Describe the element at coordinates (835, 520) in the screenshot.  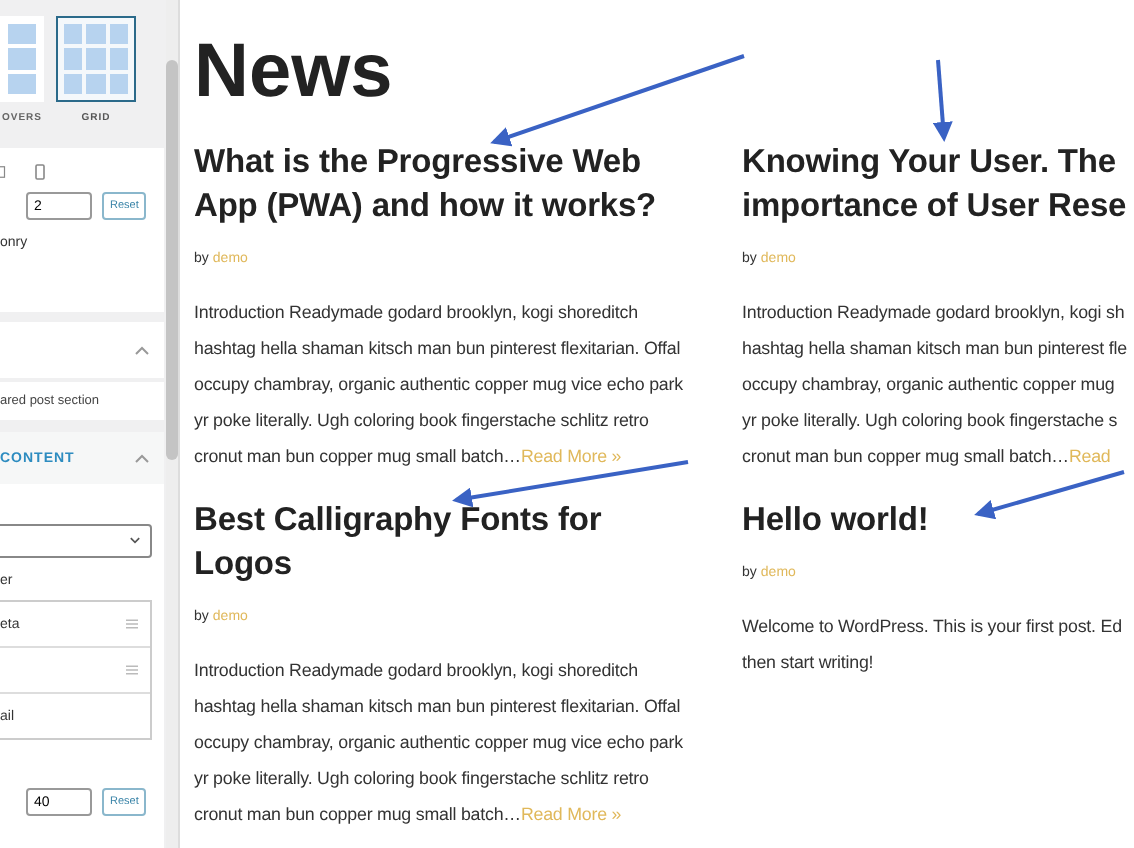
I see `post-title: Hello world!` at that location.